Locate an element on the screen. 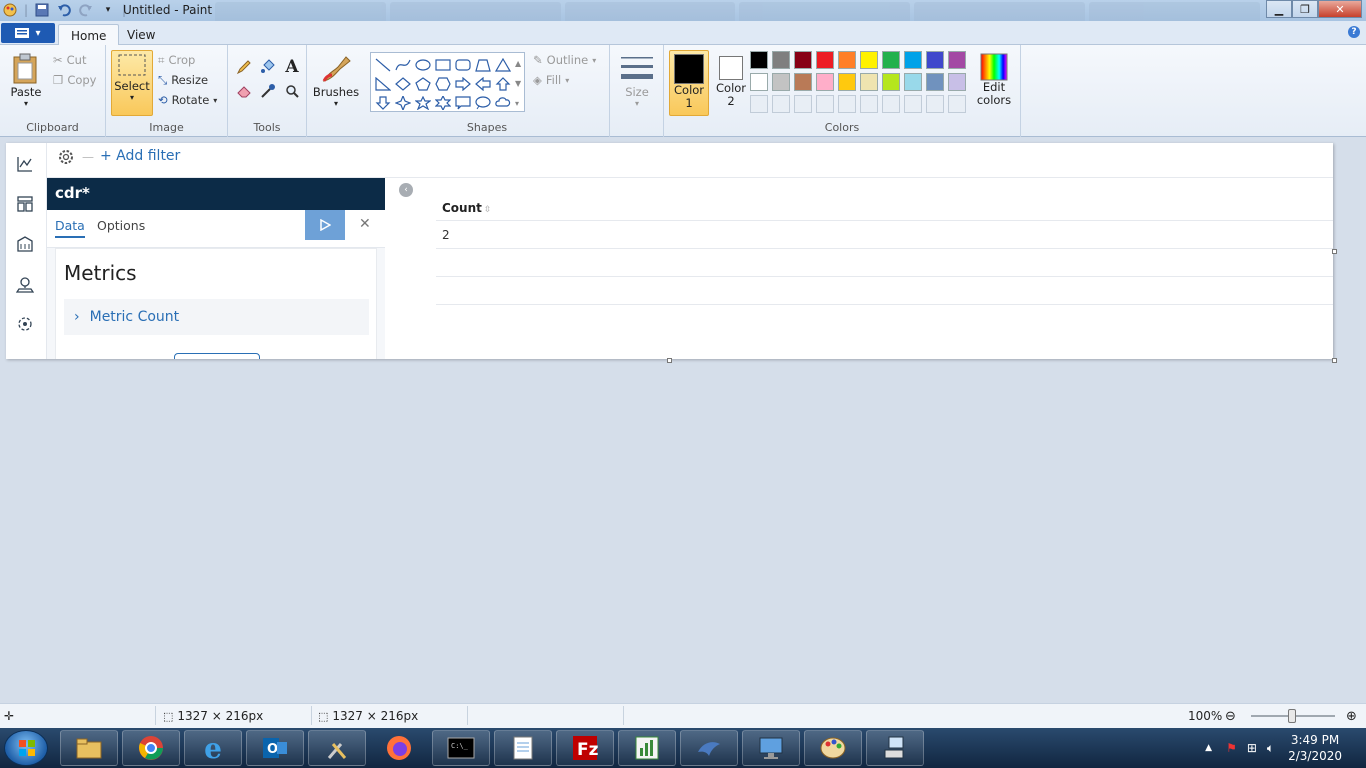 The image size is (1366, 768). color-picker-icon is located at coordinates (268, 91).